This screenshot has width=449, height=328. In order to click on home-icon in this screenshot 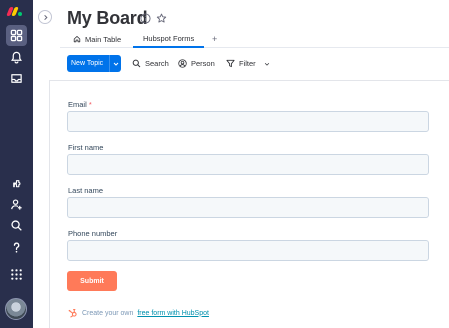, I will do `click(77, 39)`.